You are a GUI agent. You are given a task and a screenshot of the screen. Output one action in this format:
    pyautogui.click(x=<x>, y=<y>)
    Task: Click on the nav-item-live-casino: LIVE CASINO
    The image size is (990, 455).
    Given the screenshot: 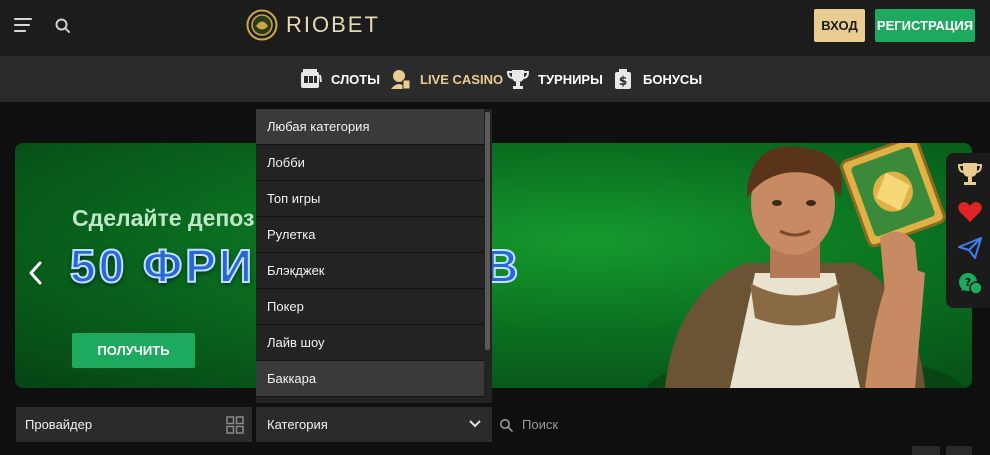 What is the action you would take?
    pyautogui.click(x=446, y=79)
    